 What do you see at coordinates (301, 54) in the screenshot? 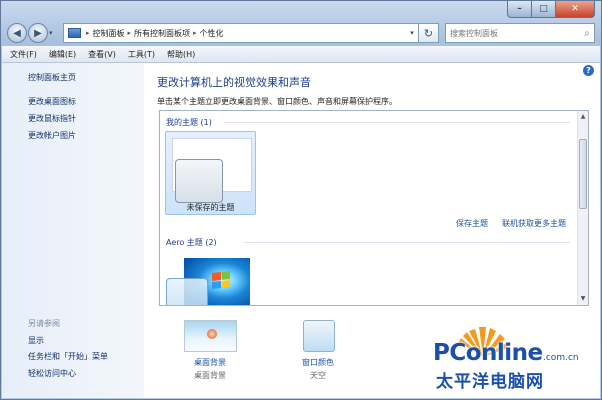
I see `menu-bar: 文件(F) 编辑(E) 查看(V) 工具(T) 帮助(H)` at bounding box center [301, 54].